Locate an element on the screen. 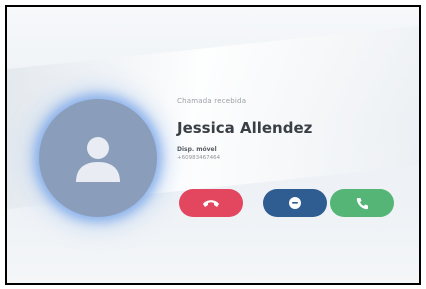  call-status: Chamada recebida is located at coordinates (212, 101).